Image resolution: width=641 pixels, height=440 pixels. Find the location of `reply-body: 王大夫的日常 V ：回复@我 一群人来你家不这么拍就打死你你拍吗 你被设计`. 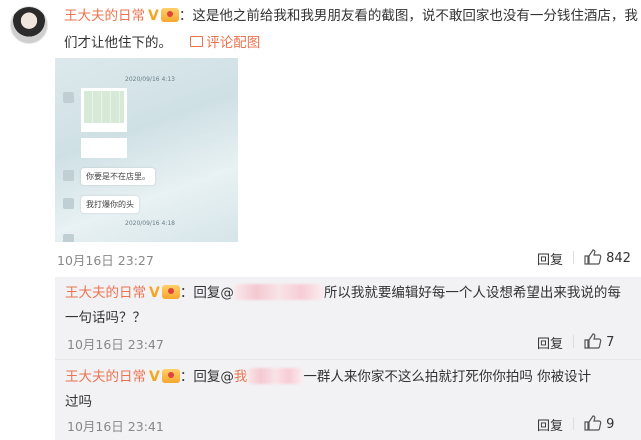

reply-body: 王大夫的日常 V ：回复@我 一群人来你家不这么拍就打死你你拍吗 你被设计 is located at coordinates (328, 377).